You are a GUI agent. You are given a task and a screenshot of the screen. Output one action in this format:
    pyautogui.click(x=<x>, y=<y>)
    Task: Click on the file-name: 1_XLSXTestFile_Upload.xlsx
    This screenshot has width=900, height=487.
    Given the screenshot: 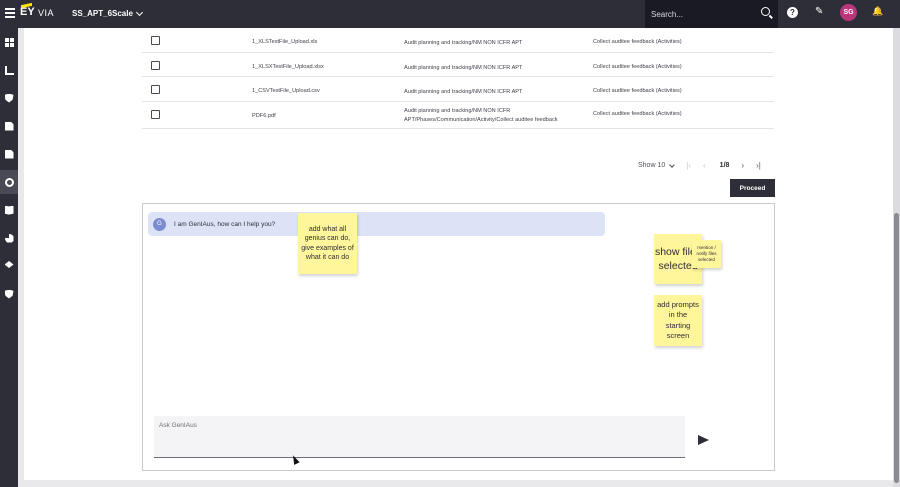 What is the action you would take?
    pyautogui.click(x=288, y=66)
    